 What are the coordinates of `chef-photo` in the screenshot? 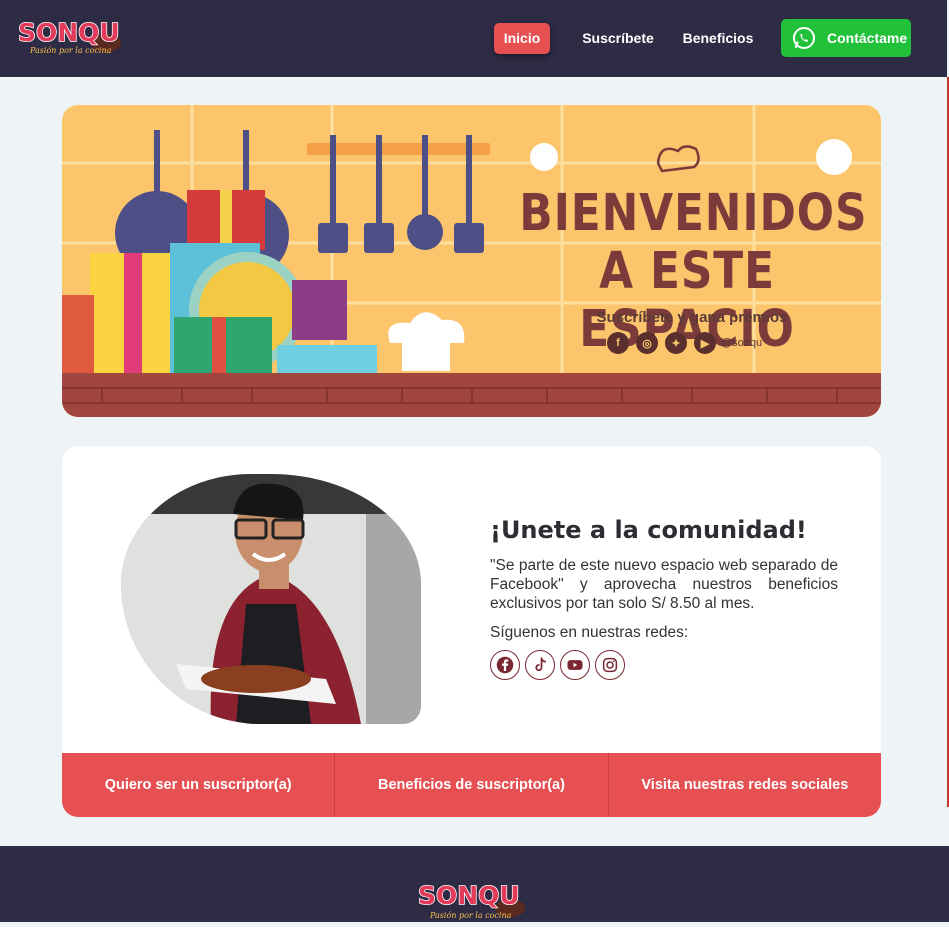 It's located at (271, 599).